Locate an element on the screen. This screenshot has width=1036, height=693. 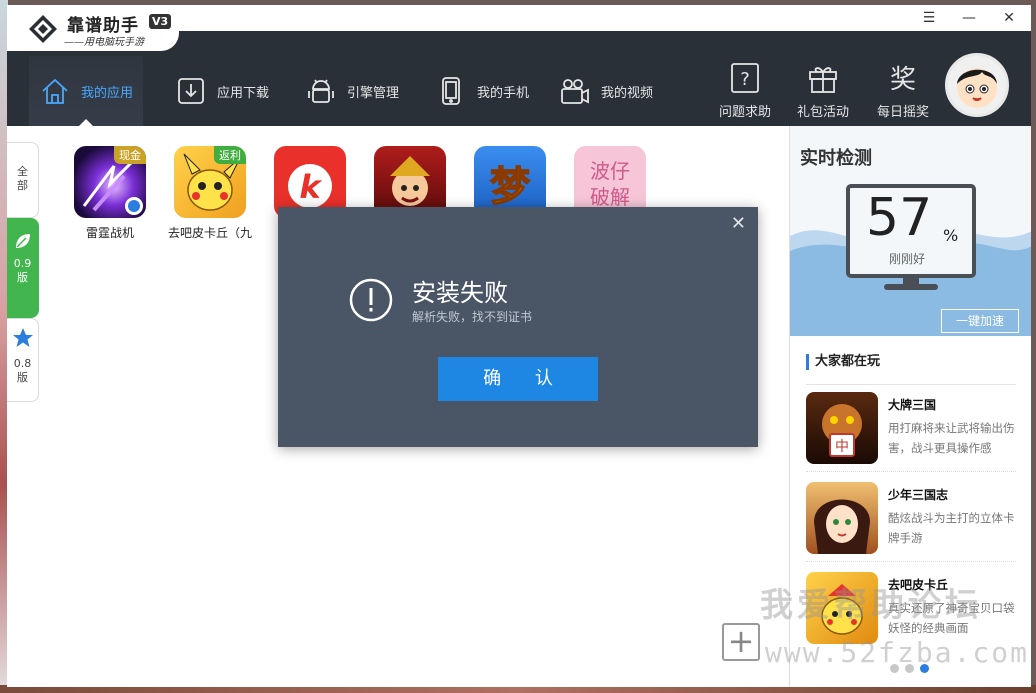
svg-text: 中 is located at coordinates (842, 447).